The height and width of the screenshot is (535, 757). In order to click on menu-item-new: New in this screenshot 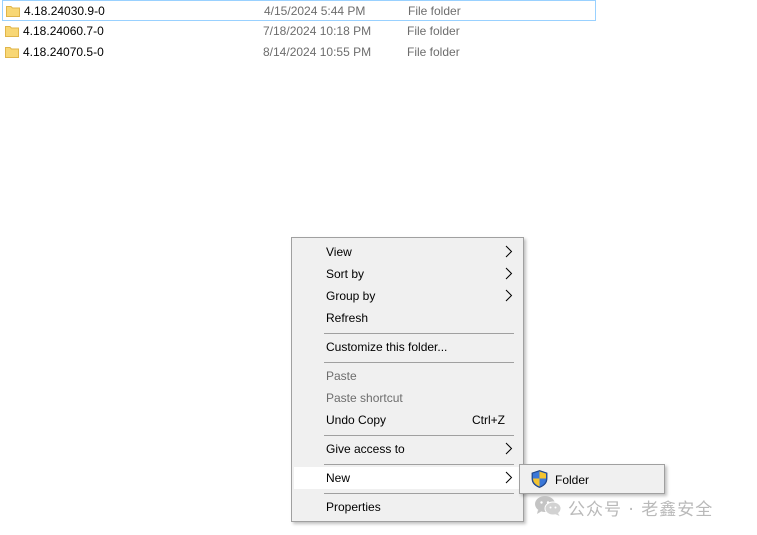, I will do `click(407, 478)`.